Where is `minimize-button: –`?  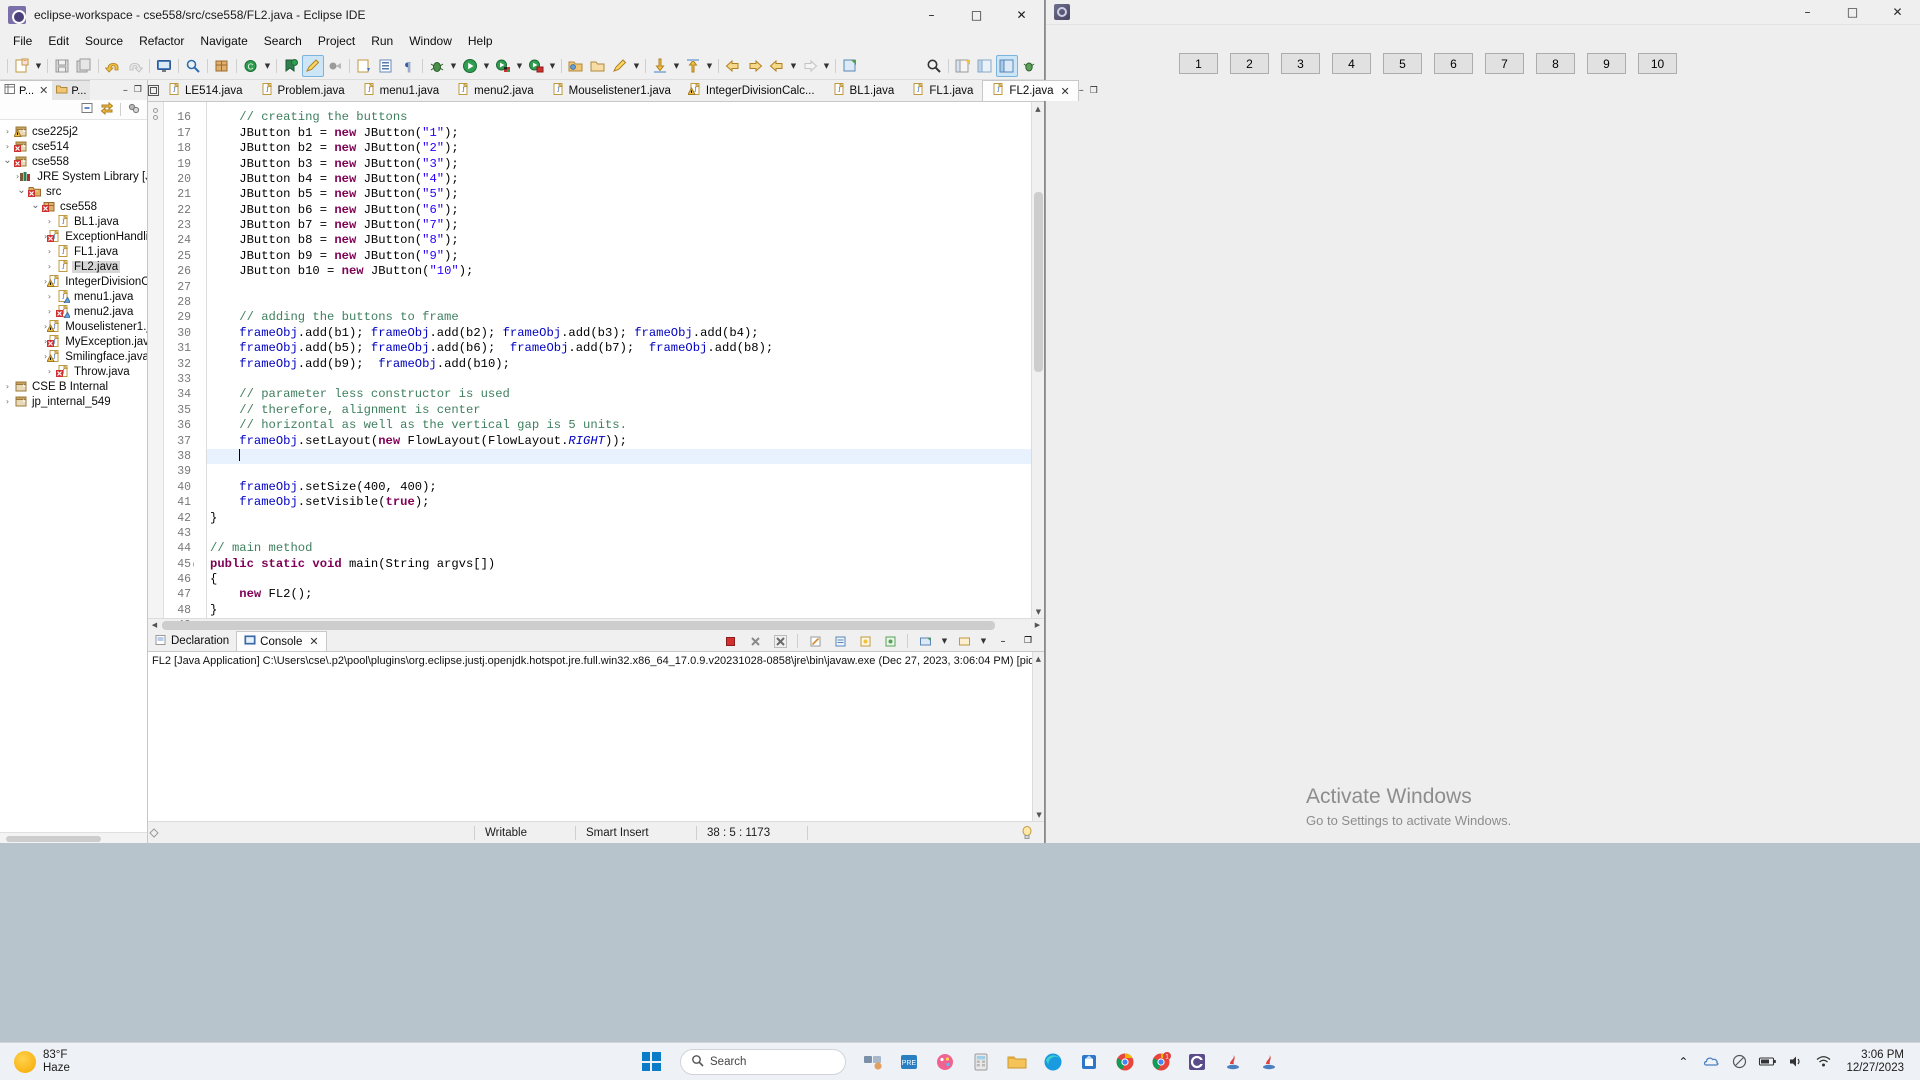 minimize-button: – is located at coordinates (931, 15).